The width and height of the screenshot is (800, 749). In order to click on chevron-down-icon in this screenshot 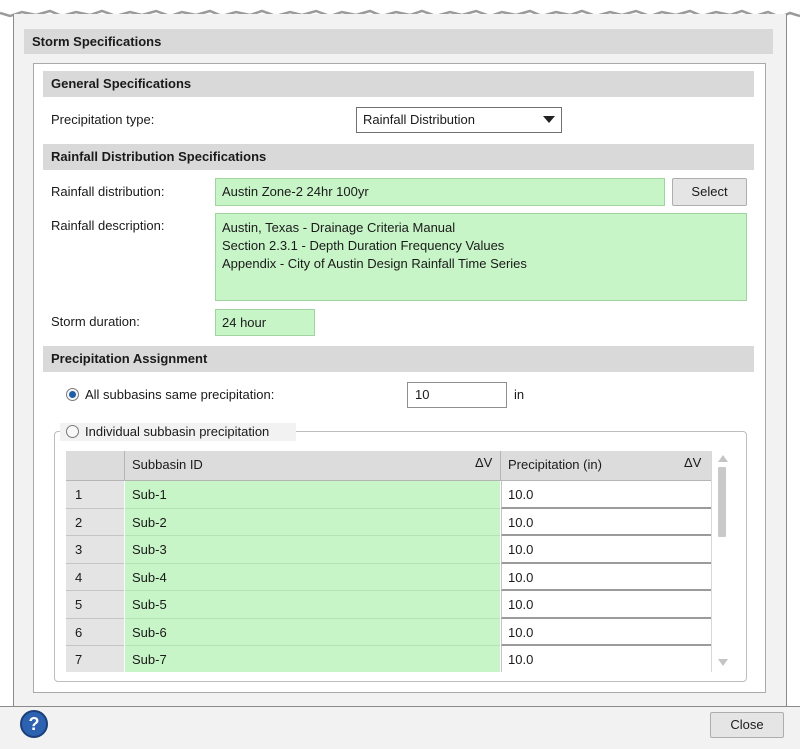, I will do `click(549, 119)`.